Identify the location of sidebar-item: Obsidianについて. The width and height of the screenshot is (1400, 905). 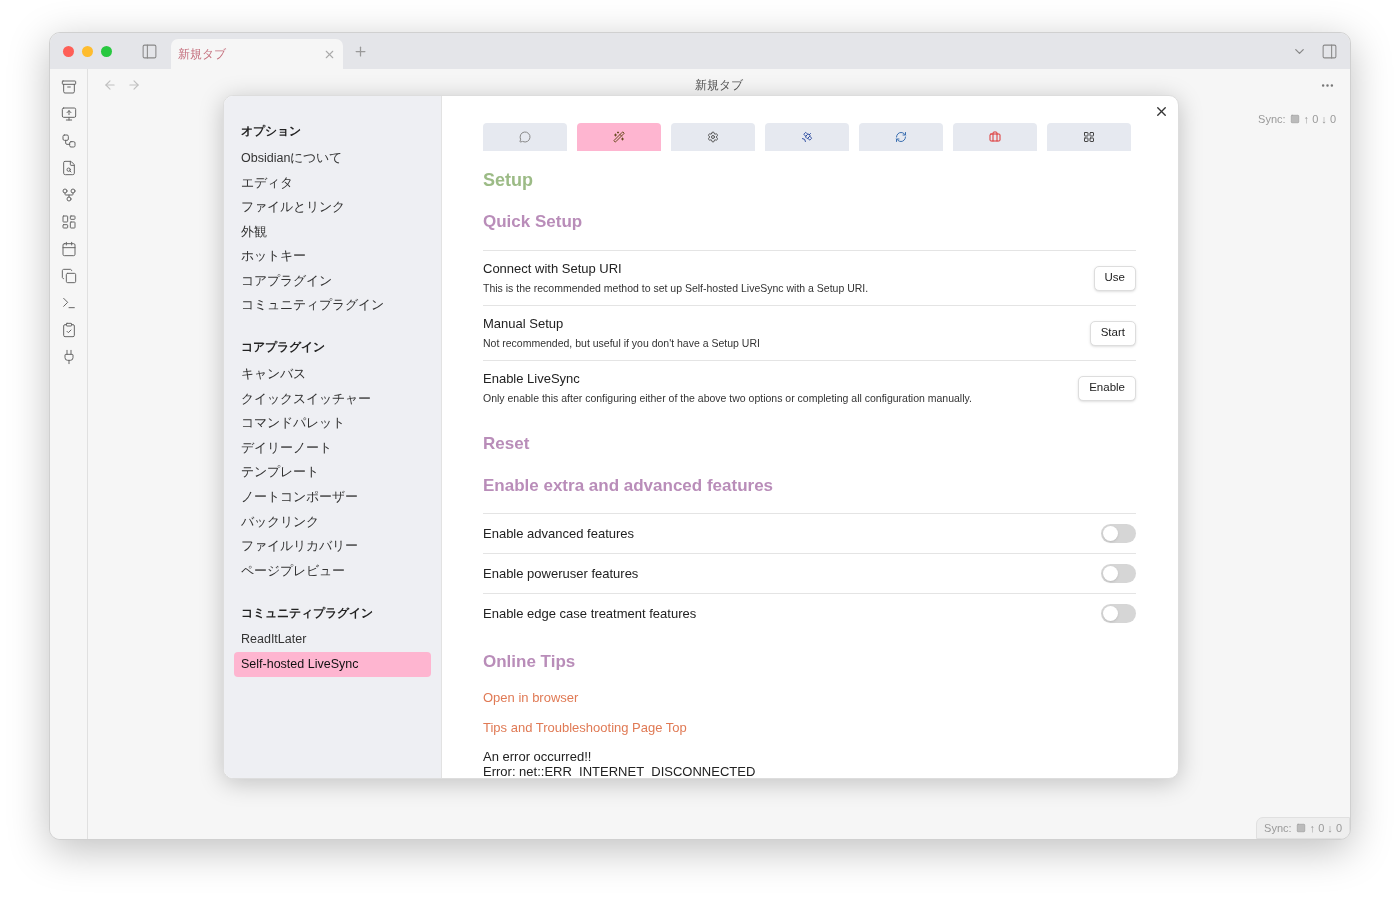
(332, 158).